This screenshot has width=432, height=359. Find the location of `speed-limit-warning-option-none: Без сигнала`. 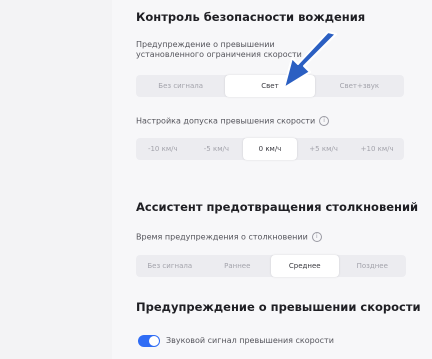

speed-limit-warning-option-none: Без сигнала is located at coordinates (180, 86).